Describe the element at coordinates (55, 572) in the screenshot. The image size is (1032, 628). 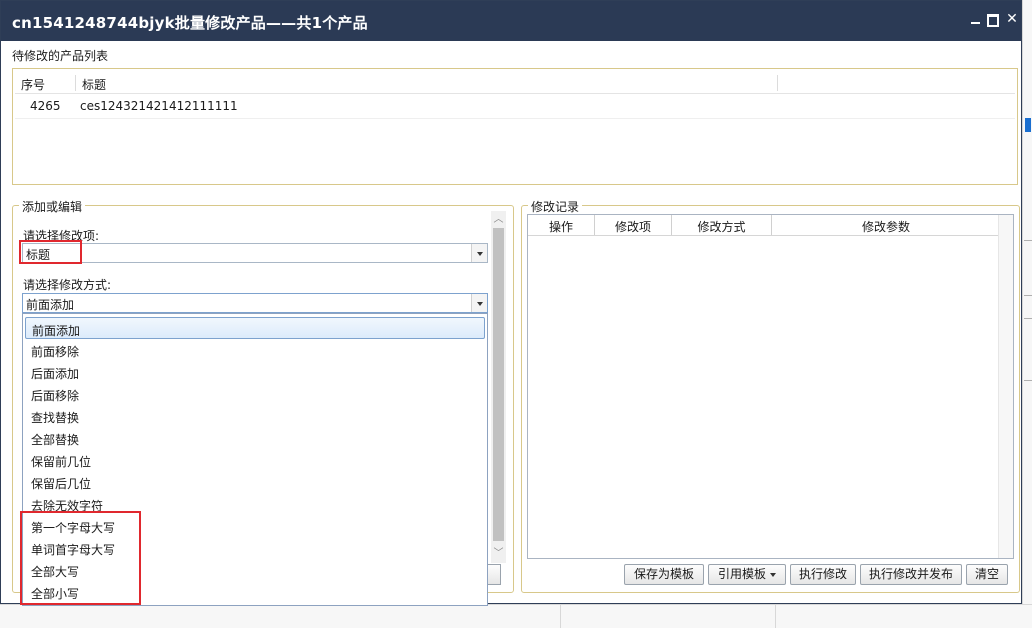
I see `dropdown-option-label: 全部大写` at that location.